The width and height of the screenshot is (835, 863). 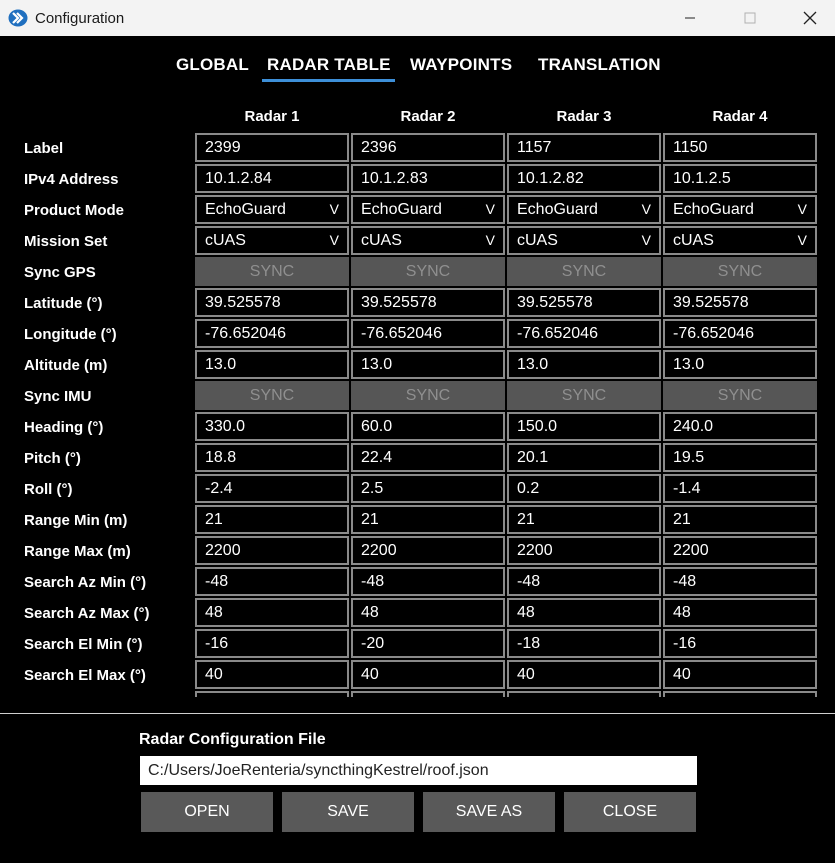 What do you see at coordinates (584, 488) in the screenshot?
I see `table-input-cell: 0.2` at bounding box center [584, 488].